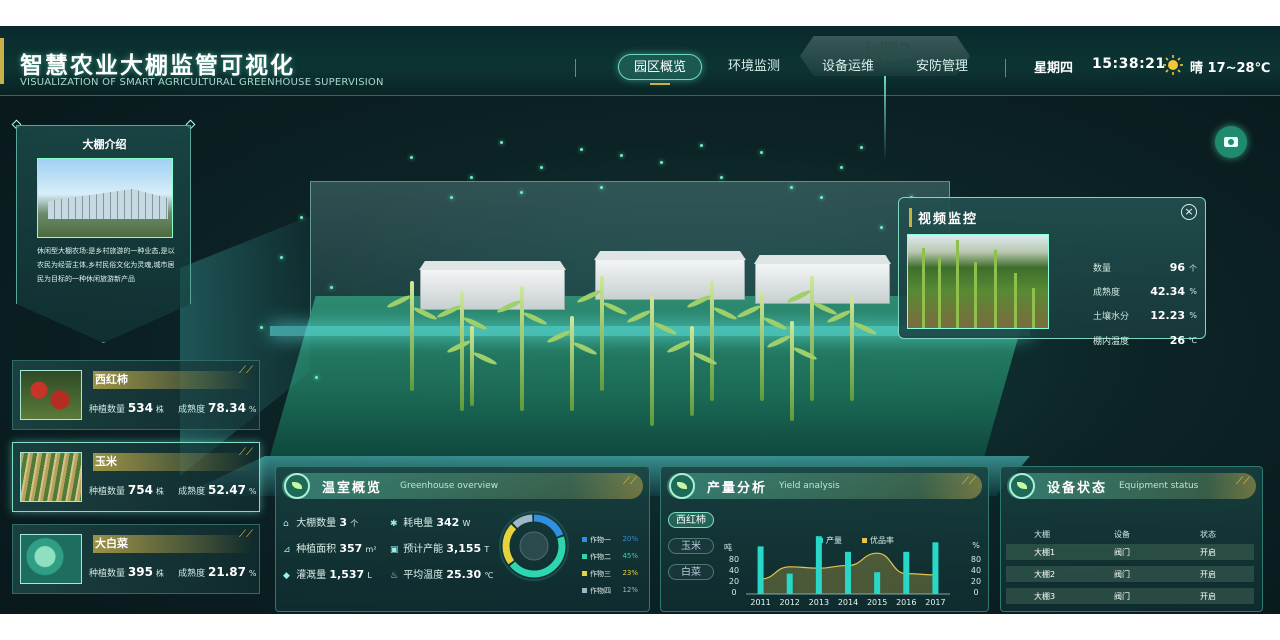 This screenshot has width=1280, height=640. Describe the element at coordinates (1130, 574) in the screenshot. I see `equipment-row: 大棚2 阀门 开启` at that location.